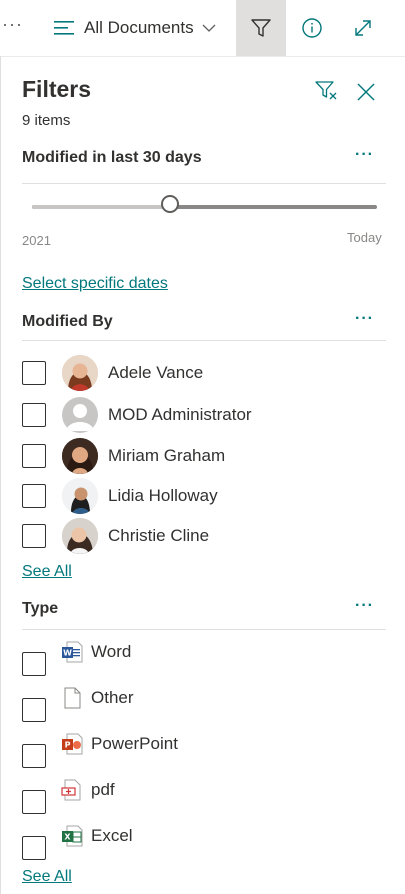 The image size is (405, 894). I want to click on generic-file-icon, so click(72, 698).